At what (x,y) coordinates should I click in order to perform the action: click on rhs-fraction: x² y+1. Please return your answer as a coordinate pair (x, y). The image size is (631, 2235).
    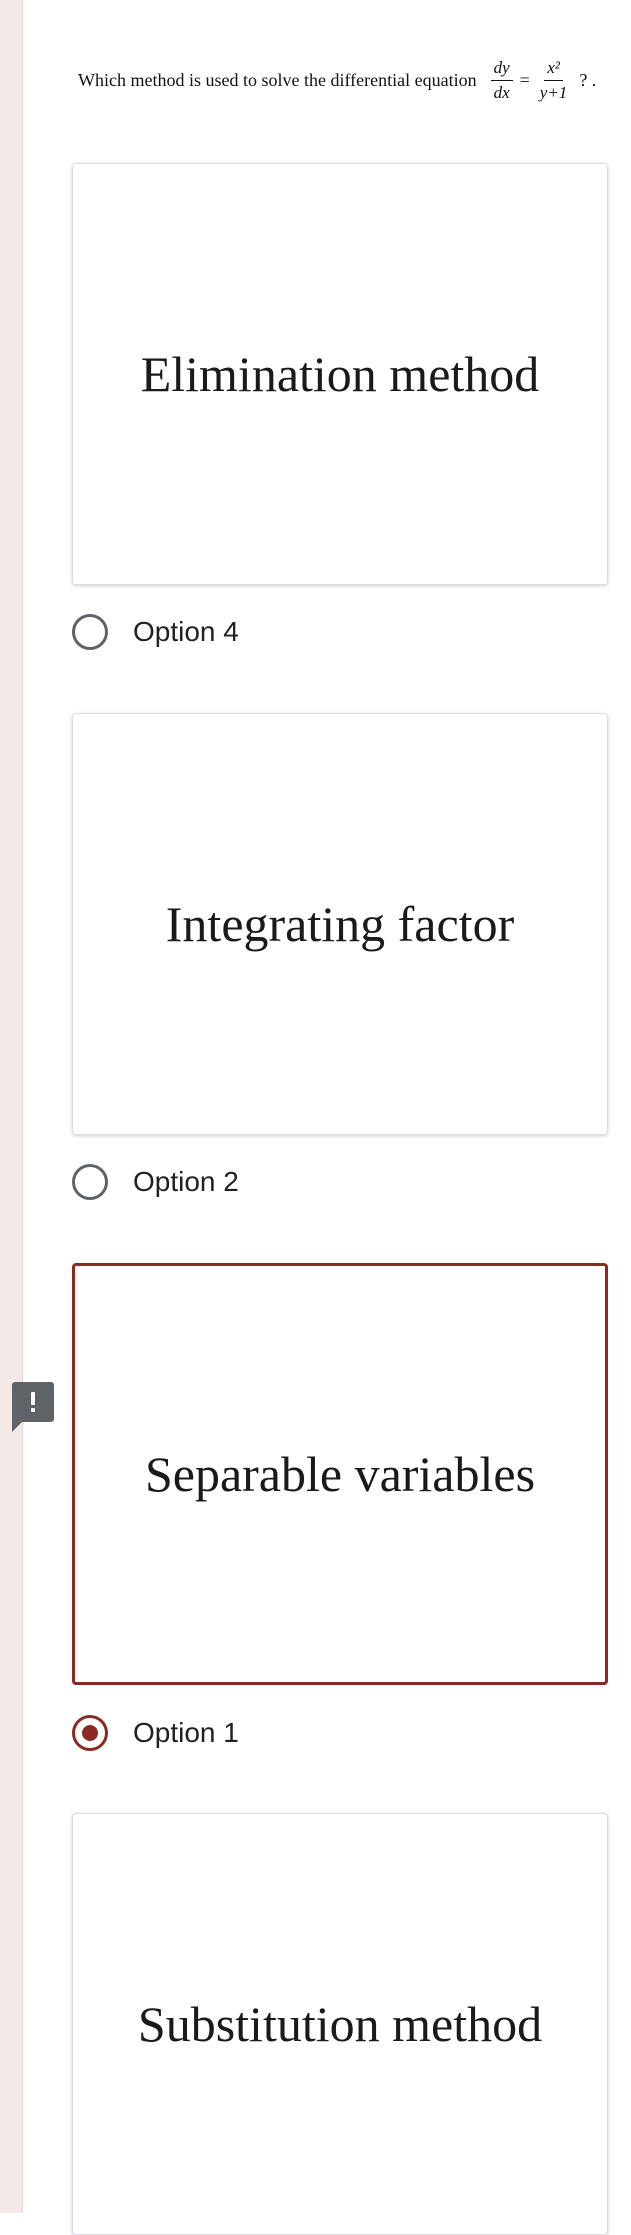
    Looking at the image, I should click on (554, 80).